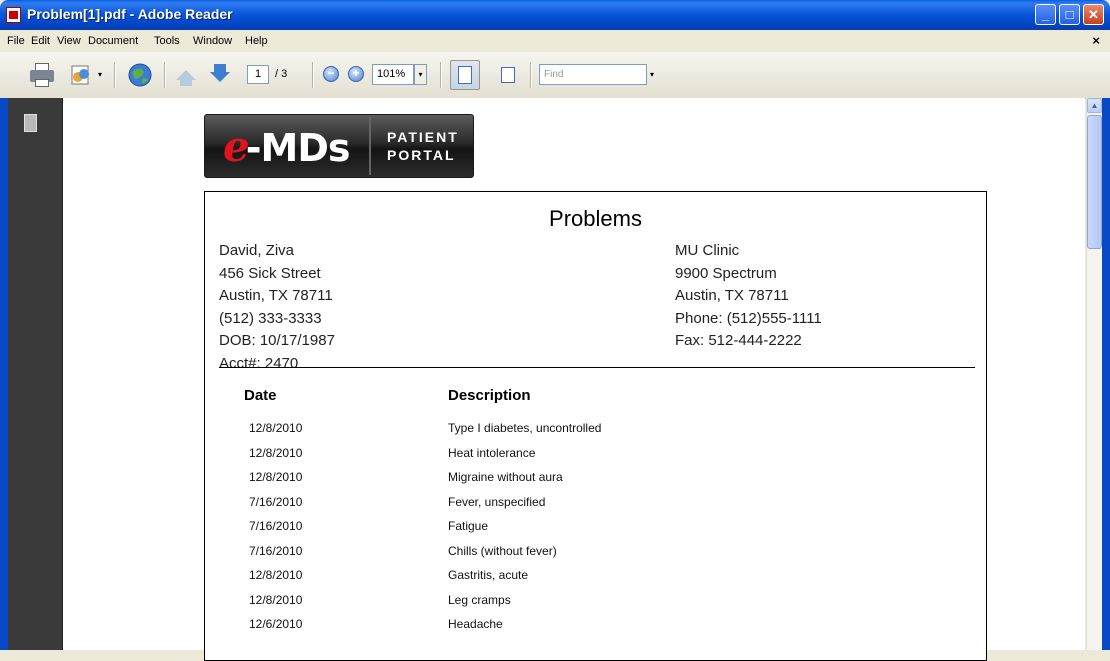 The width and height of the screenshot is (1110, 661). Describe the element at coordinates (257, 250) in the screenshot. I see `patient-name: David, Ziva` at that location.